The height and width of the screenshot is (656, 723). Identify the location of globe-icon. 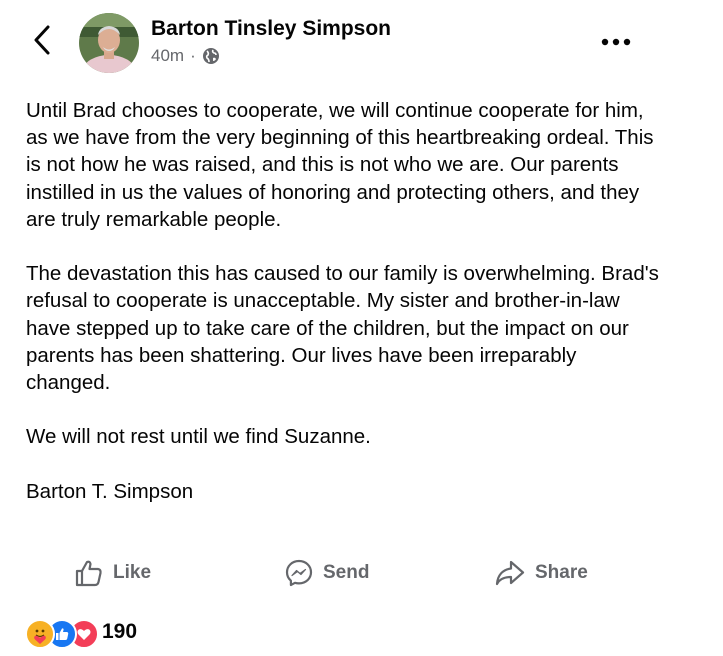
(211, 56).